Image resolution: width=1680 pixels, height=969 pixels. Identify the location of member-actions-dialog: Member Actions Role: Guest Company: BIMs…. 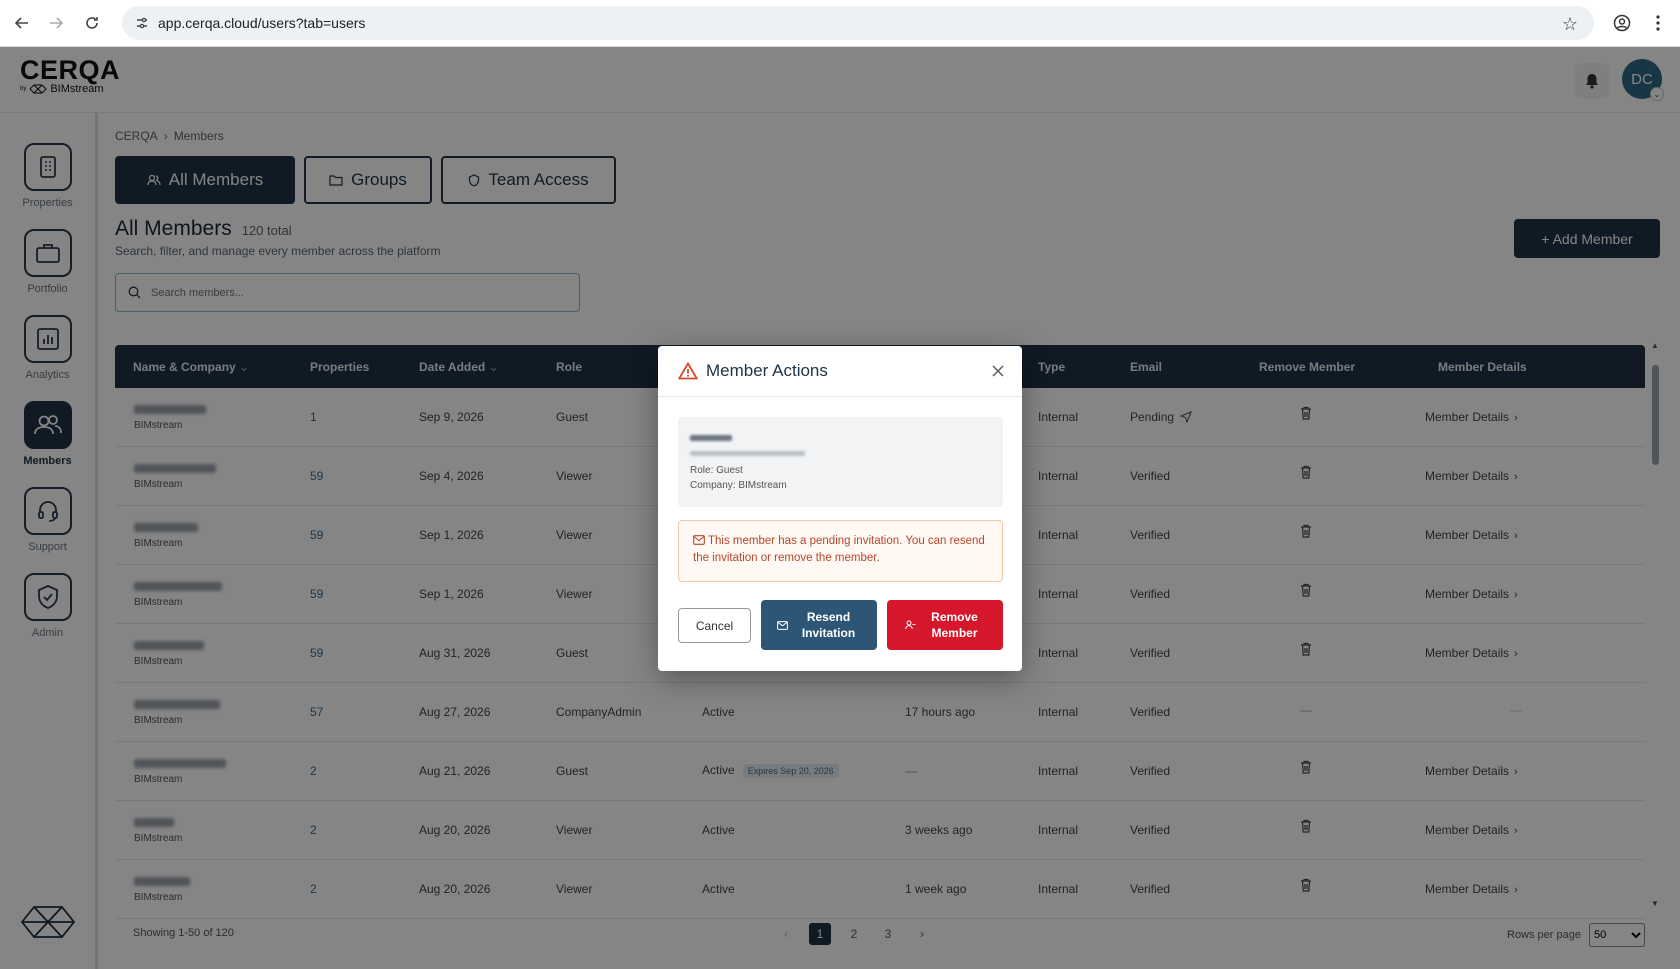
(840, 508).